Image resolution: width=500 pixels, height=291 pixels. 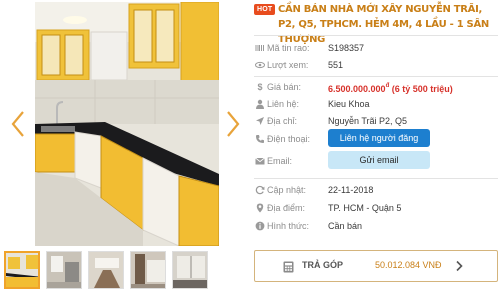 I want to click on contact-seller-button: Liên hệ người đăng, so click(x=379, y=138).